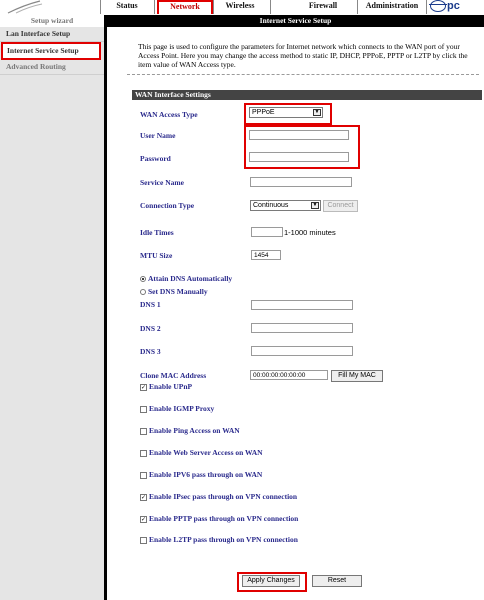 The image size is (484, 600). What do you see at coordinates (190, 278) in the screenshot?
I see `dns-auto-label: Attain DNS Automatically` at bounding box center [190, 278].